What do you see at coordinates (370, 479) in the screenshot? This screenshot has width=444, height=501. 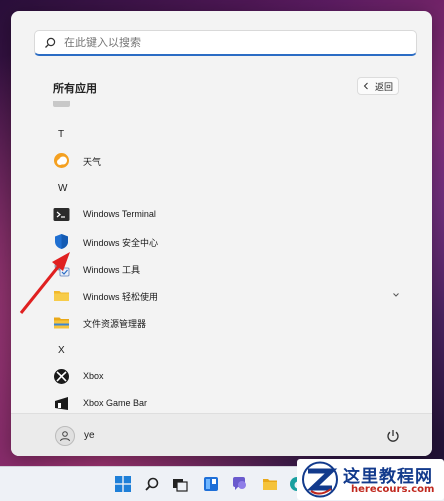 I see `watermark: 这里教程网 herecours.com` at bounding box center [370, 479].